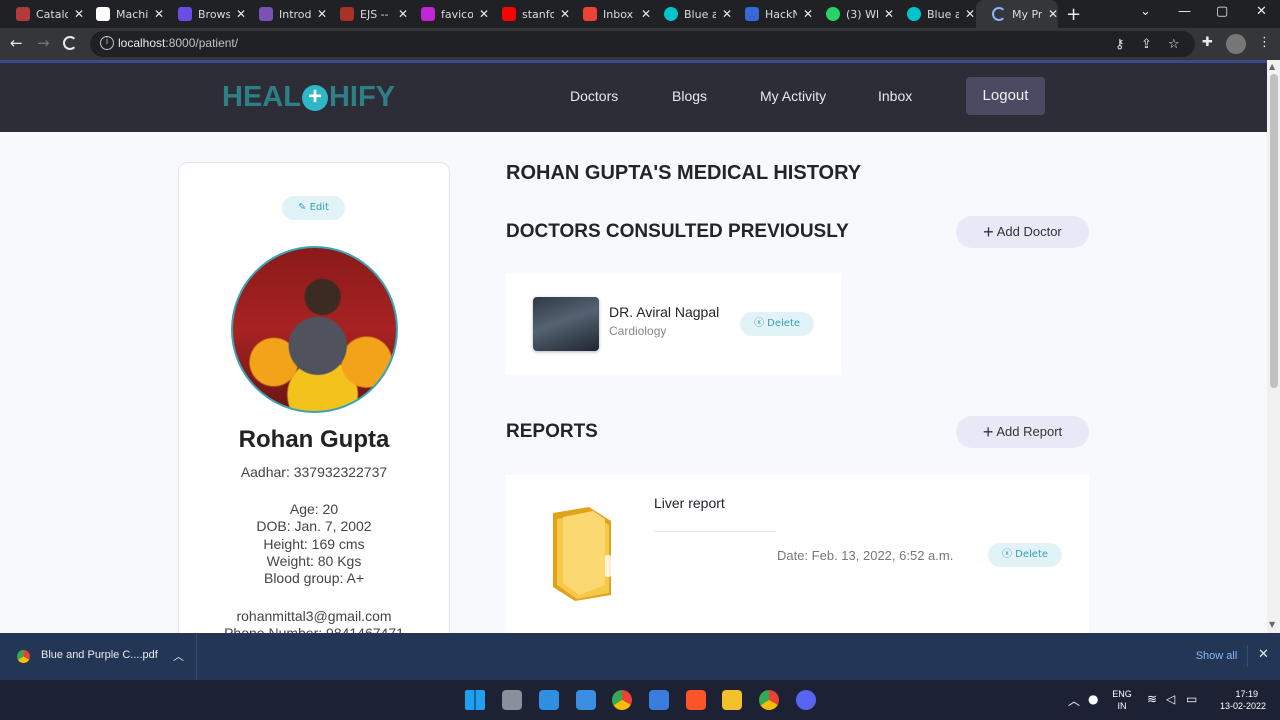 This screenshot has height=720, width=1280. I want to click on bookmark-star-icon: ☆, so click(1174, 44).